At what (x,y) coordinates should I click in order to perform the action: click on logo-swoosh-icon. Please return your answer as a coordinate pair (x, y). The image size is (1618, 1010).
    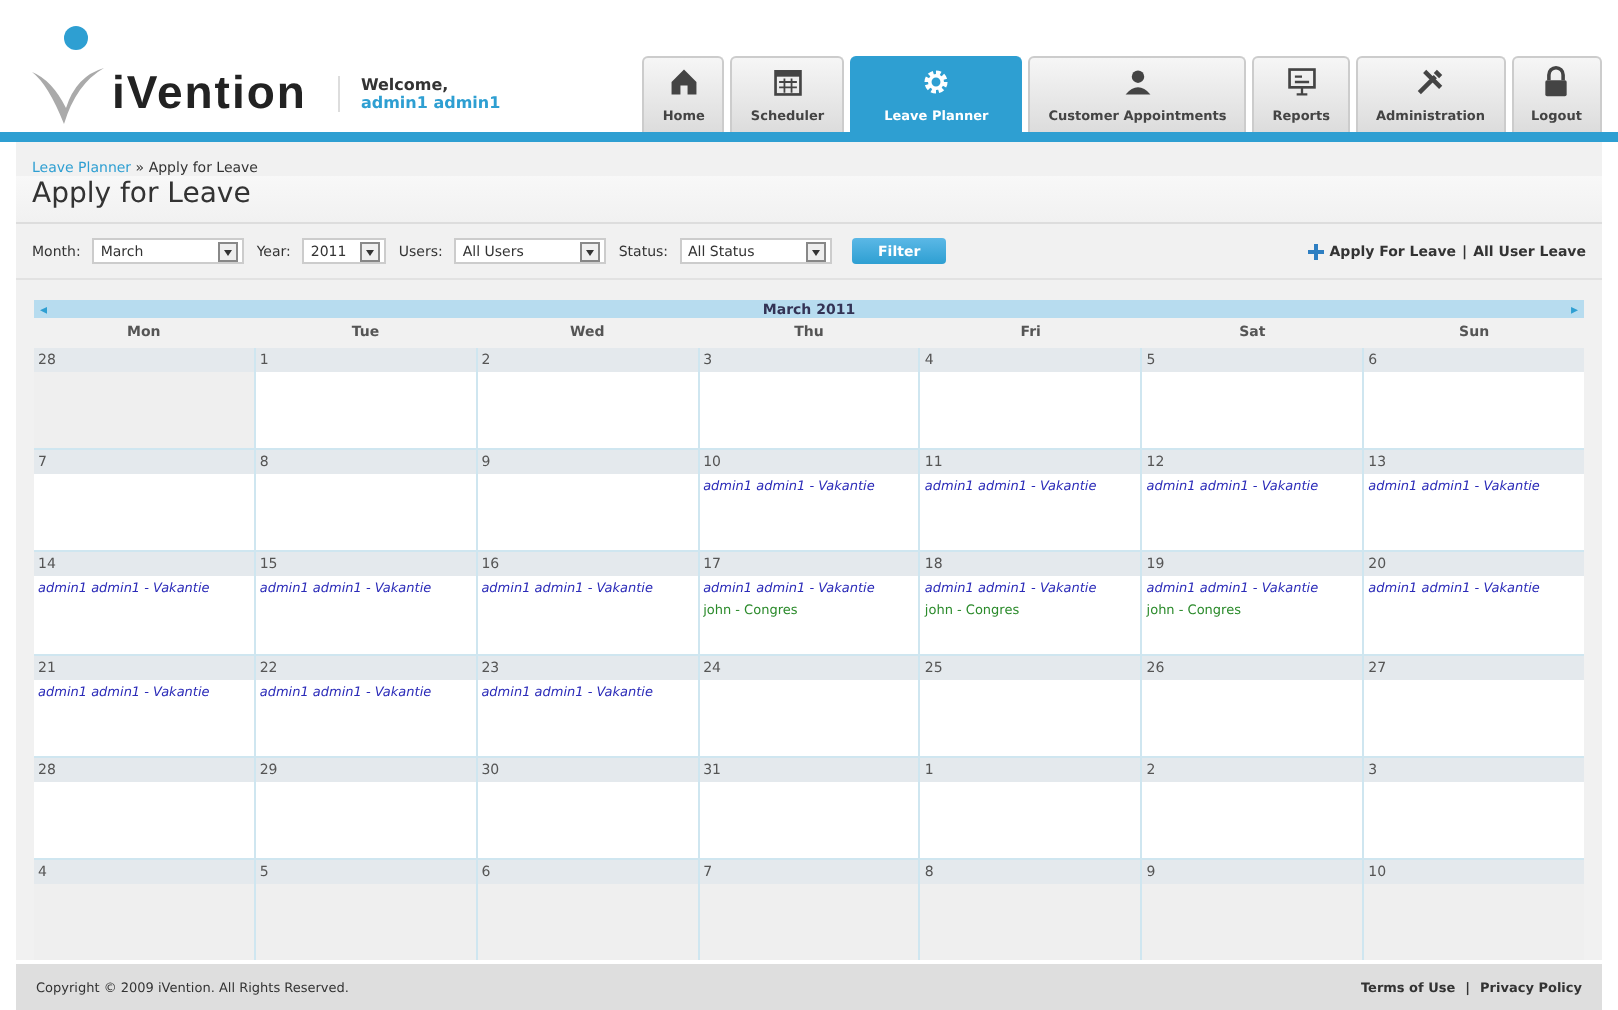
    Looking at the image, I should click on (68, 76).